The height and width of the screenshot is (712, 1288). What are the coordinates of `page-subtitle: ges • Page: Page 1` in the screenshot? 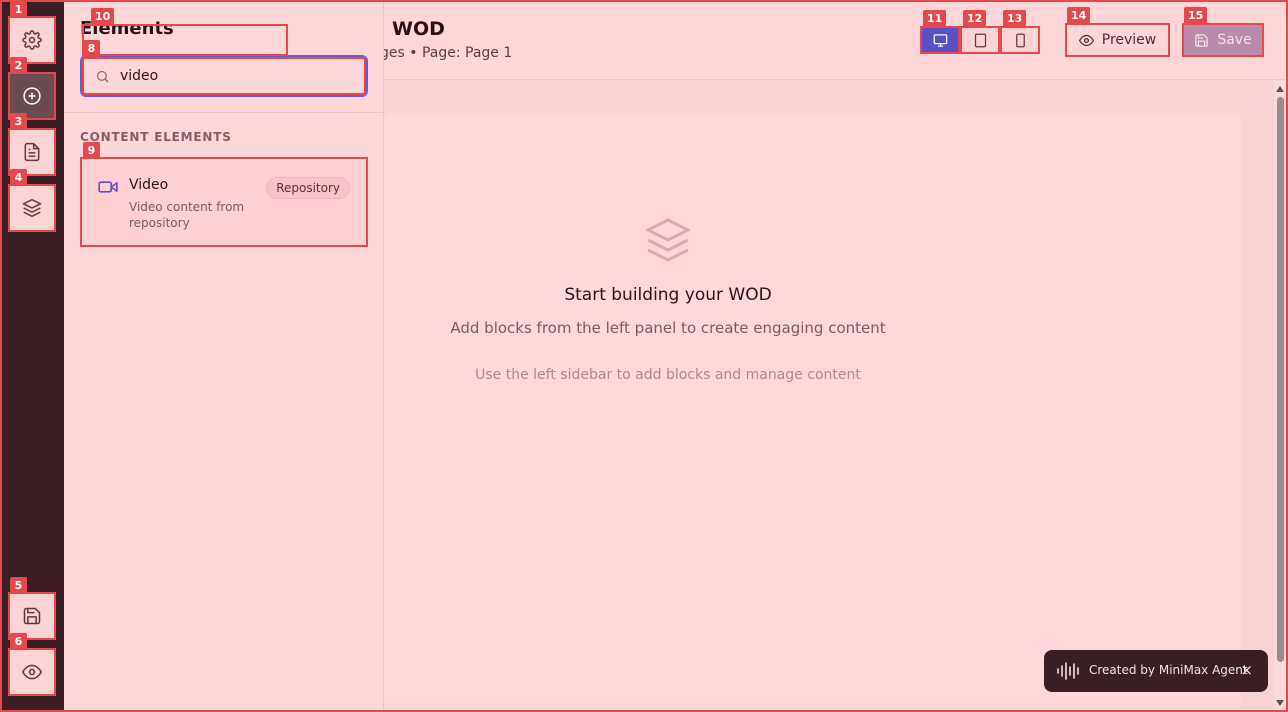 It's located at (446, 53).